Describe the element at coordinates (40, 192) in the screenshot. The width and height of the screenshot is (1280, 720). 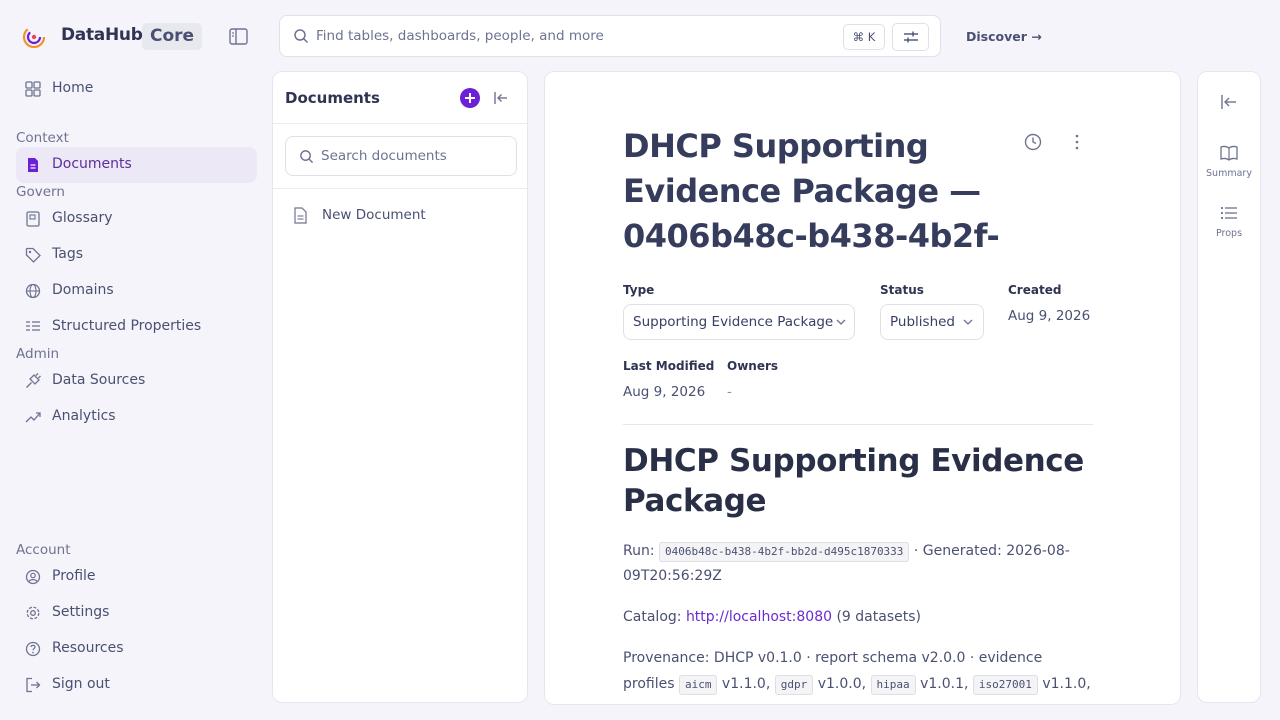
I see `nav-section-govern: Govern` at that location.